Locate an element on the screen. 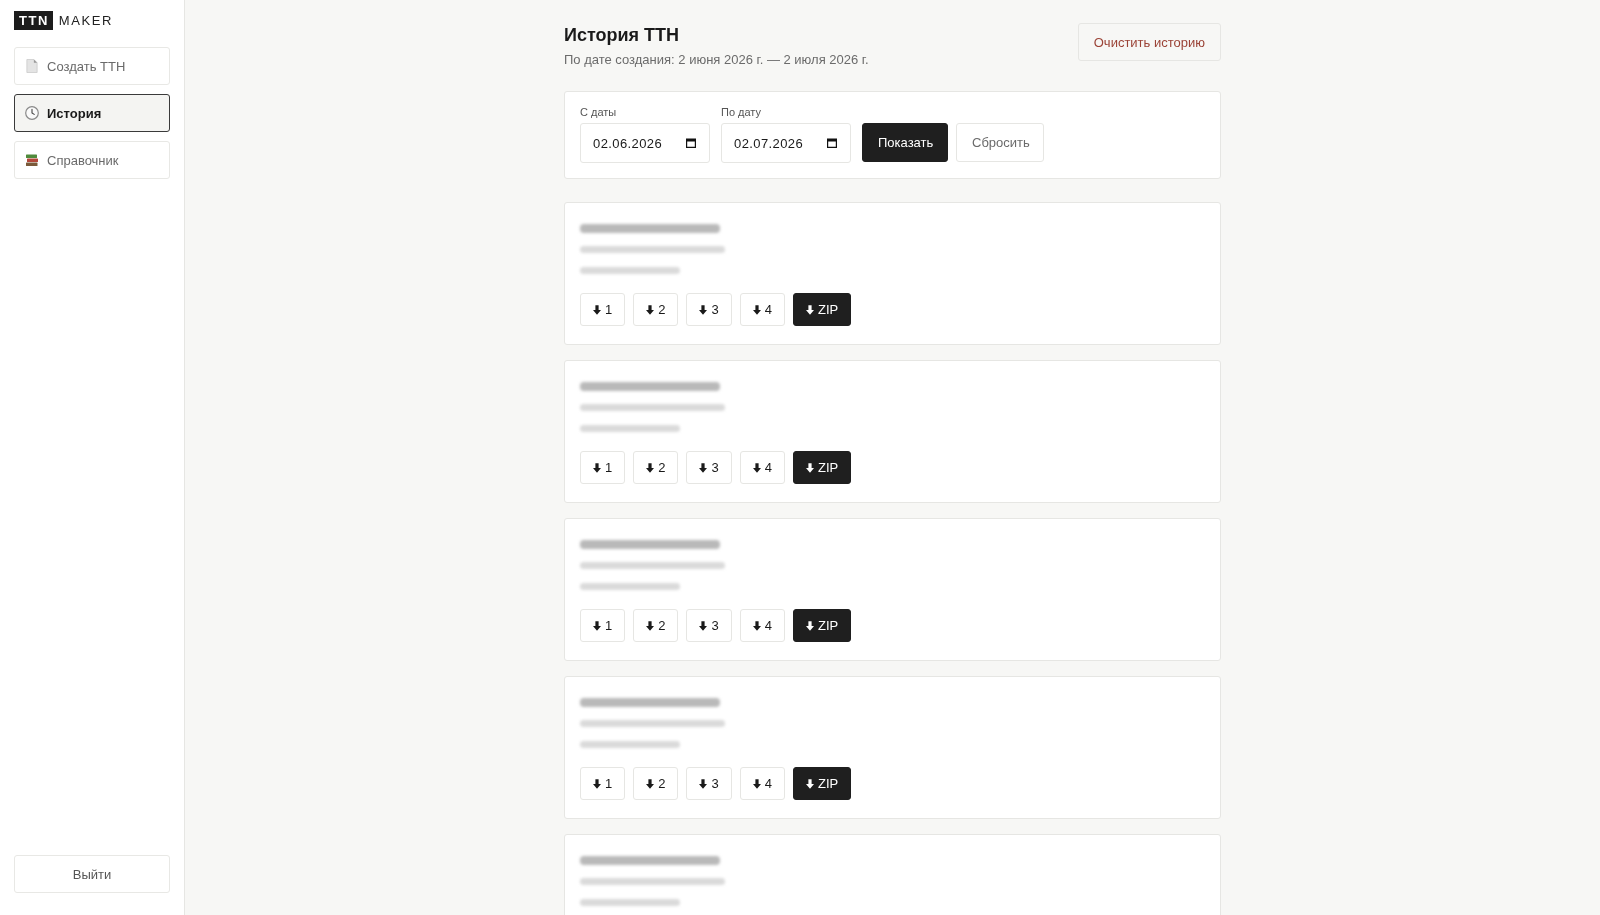 The height and width of the screenshot is (915, 1600). document-icon is located at coordinates (32, 66).